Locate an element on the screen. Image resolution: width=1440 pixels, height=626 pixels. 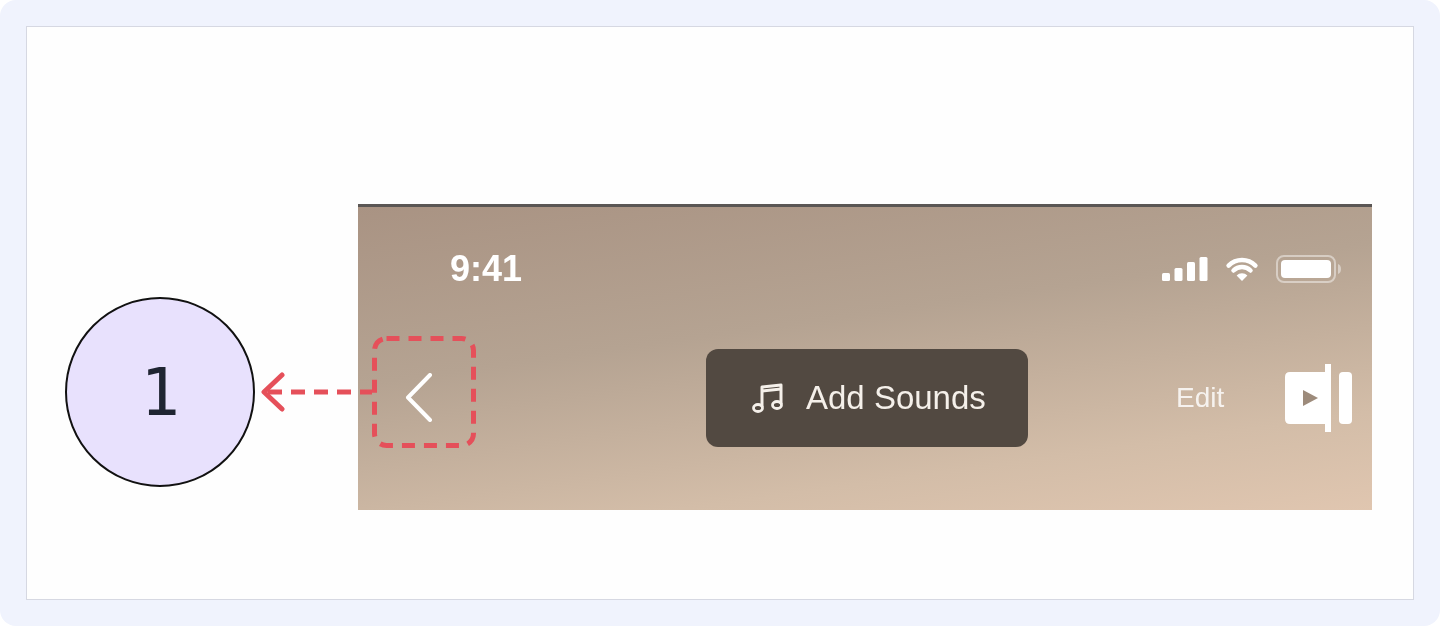
back-button is located at coordinates (419, 397).